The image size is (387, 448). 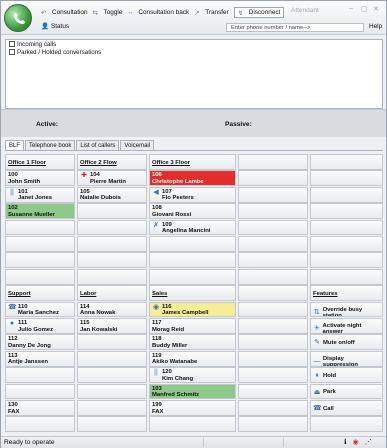 I want to click on parked-calls-item: Parked / Holded conversations, so click(x=194, y=52).